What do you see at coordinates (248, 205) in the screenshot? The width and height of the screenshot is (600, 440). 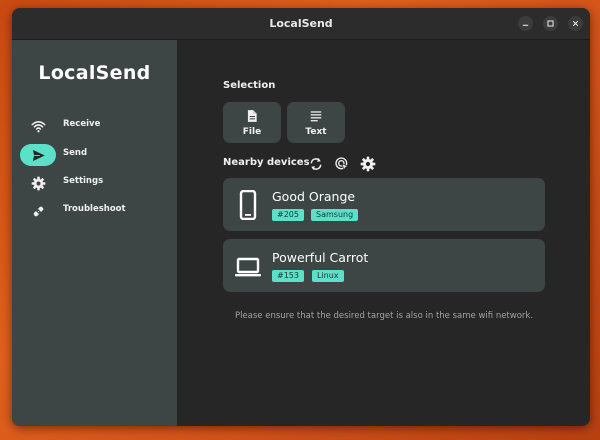 I see `phone-icon` at bounding box center [248, 205].